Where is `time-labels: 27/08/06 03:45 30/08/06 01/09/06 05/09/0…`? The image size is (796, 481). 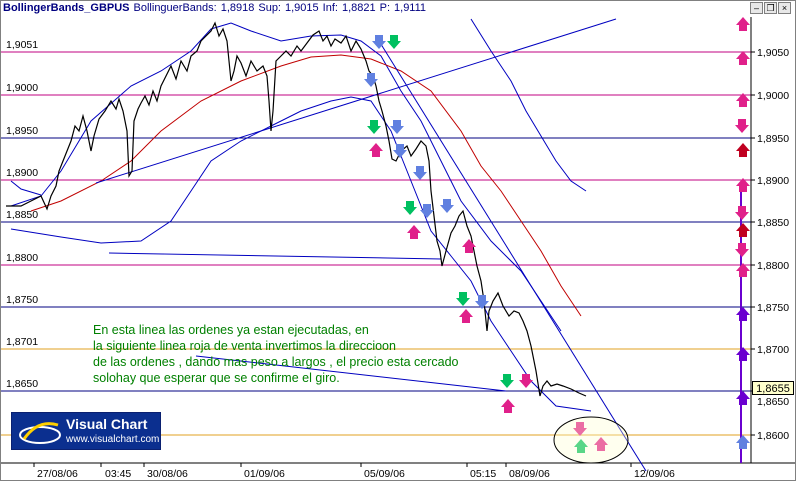 time-labels: 27/08/06 03:45 30/08/06 01/09/06 05/09/0… is located at coordinates (356, 474).